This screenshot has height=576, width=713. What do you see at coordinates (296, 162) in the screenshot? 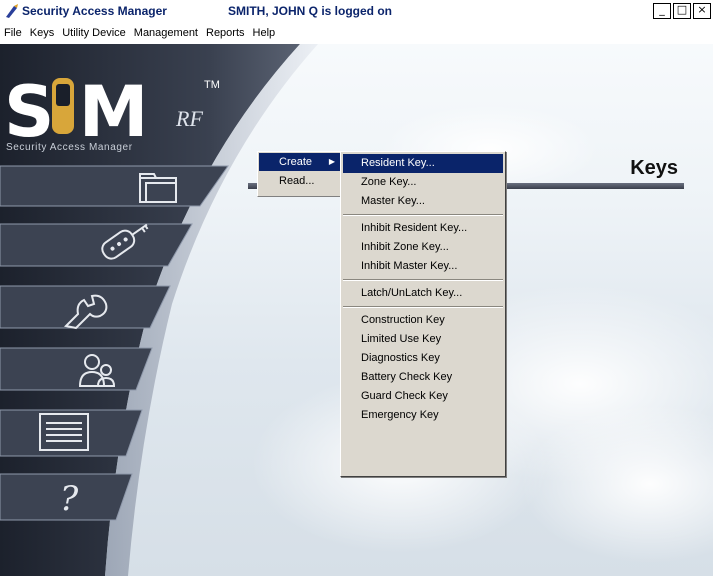
I see `menu-item-create-label: Create` at bounding box center [296, 162].